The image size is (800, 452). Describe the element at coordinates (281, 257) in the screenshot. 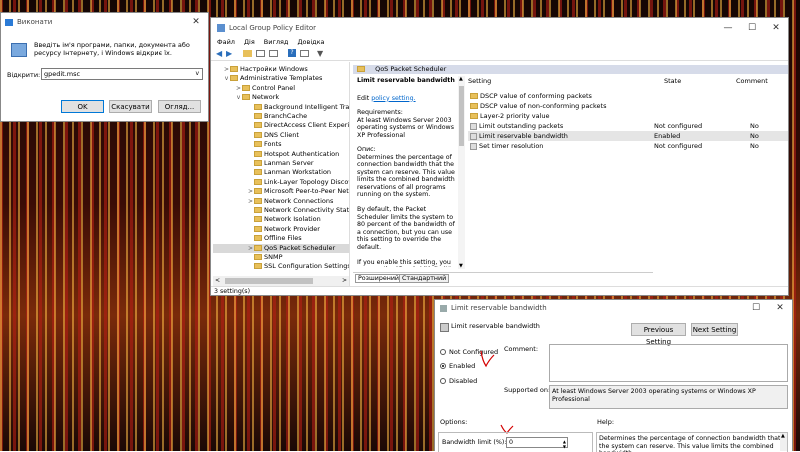

I see `tree-item: SNMP` at that location.